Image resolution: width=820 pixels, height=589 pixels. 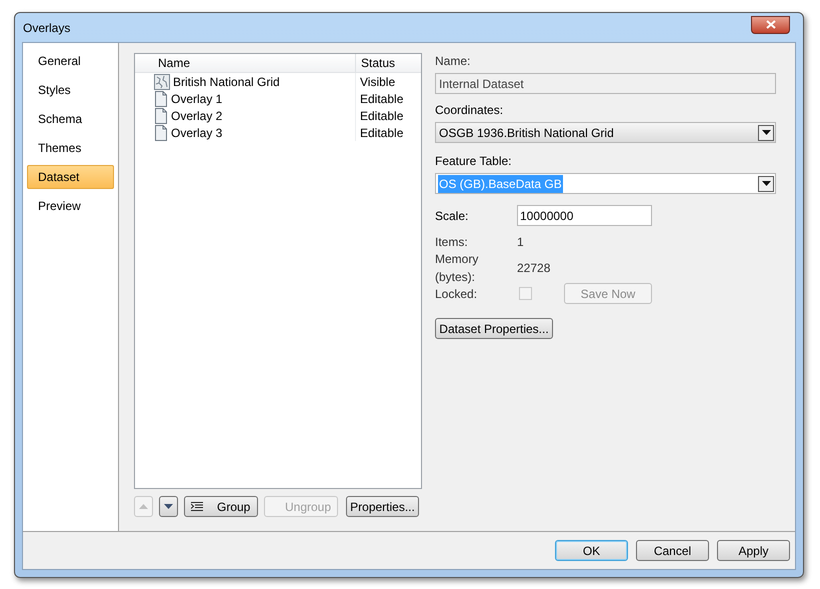 I want to click on column-header: Name, so click(x=245, y=63).